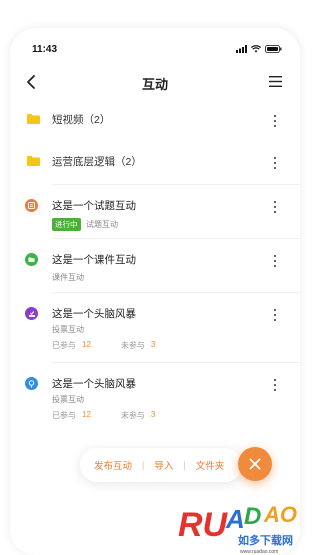  I want to click on publish-button: 发布互动, so click(113, 465).